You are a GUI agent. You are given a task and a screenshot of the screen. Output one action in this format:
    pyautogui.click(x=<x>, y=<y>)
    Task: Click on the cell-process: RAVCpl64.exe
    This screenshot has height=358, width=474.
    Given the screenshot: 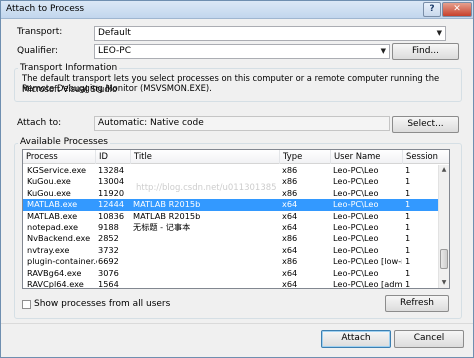 What is the action you would take?
    pyautogui.click(x=55, y=283)
    